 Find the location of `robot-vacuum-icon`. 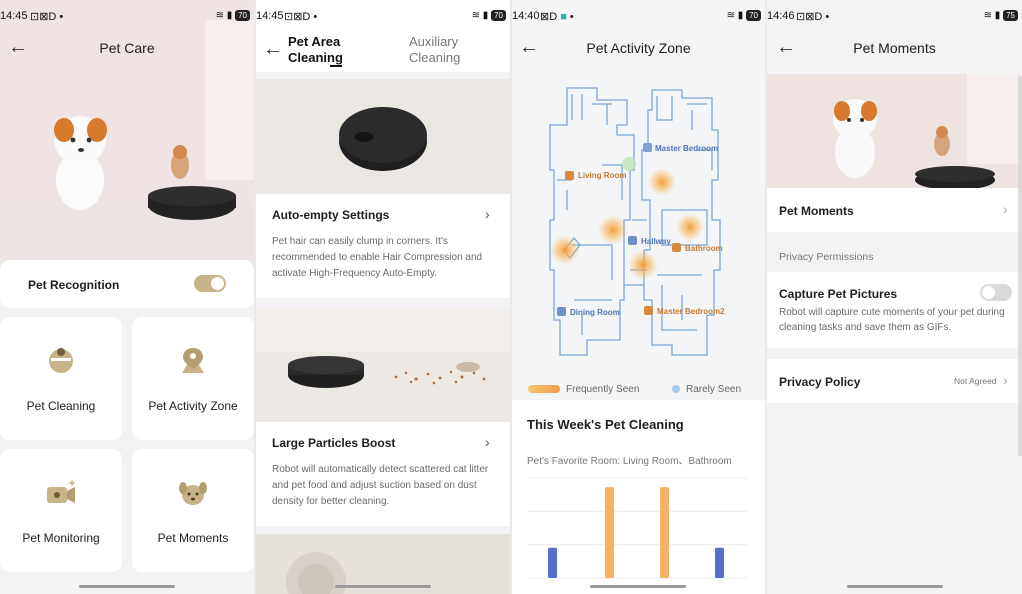

robot-vacuum-icon is located at coordinates (61, 360).